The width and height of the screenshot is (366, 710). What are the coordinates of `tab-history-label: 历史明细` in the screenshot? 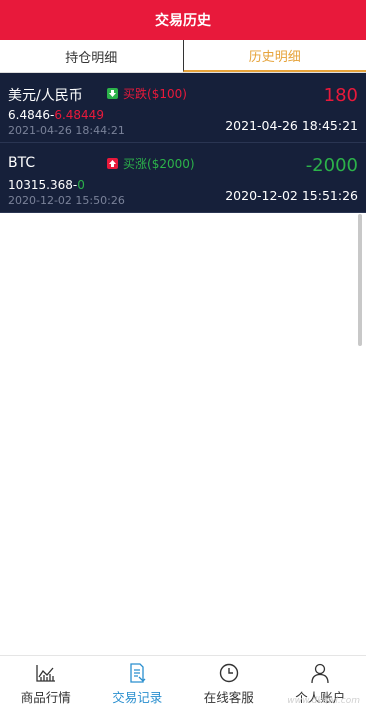 It's located at (275, 55).